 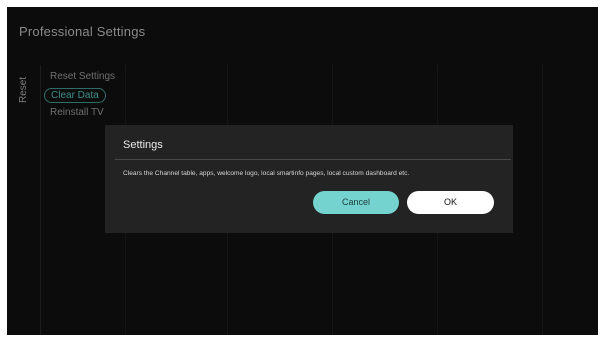 I want to click on menu-item-clear-data: Clear Data, so click(x=104, y=94).